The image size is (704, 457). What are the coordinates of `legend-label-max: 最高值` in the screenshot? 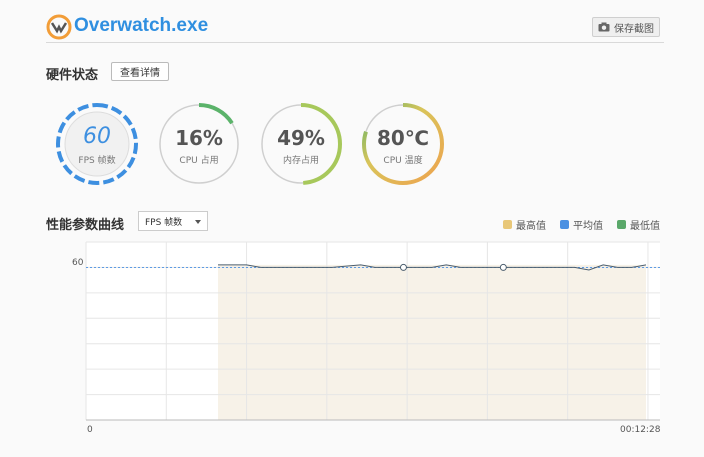 It's located at (531, 226).